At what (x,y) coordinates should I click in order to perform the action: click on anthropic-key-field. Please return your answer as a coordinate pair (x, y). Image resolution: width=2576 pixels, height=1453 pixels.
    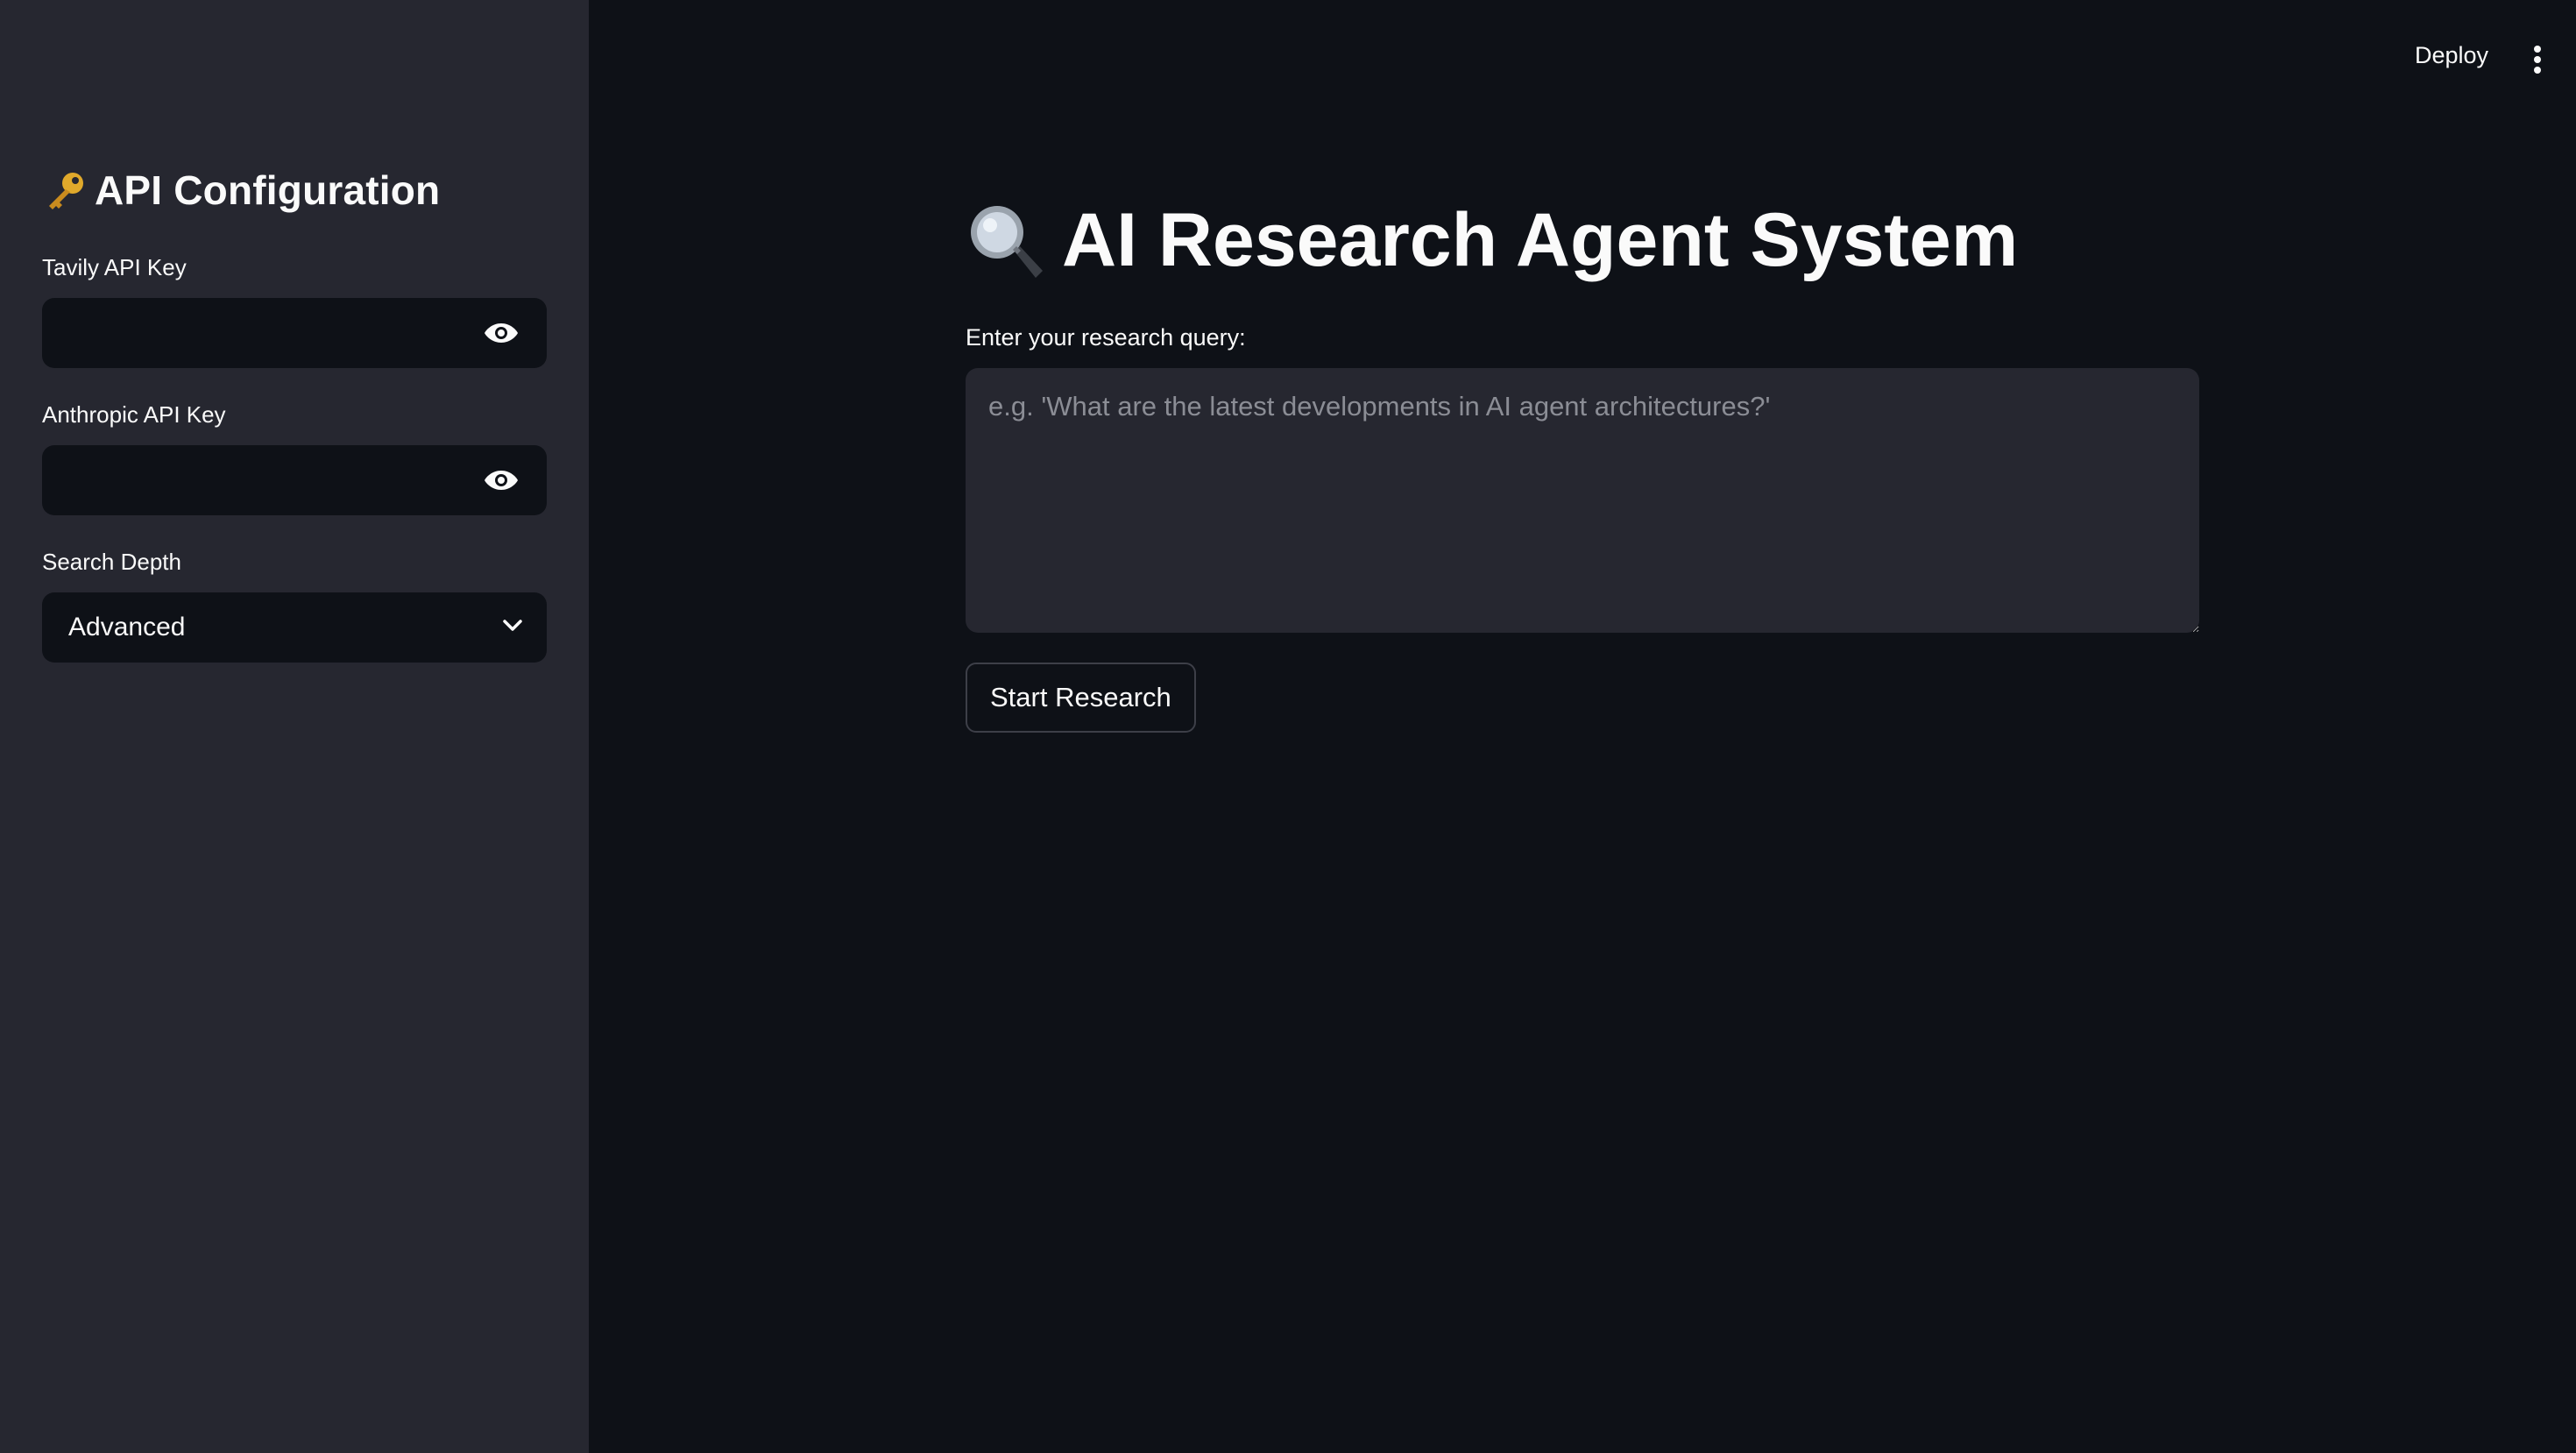
    Looking at the image, I should click on (294, 480).